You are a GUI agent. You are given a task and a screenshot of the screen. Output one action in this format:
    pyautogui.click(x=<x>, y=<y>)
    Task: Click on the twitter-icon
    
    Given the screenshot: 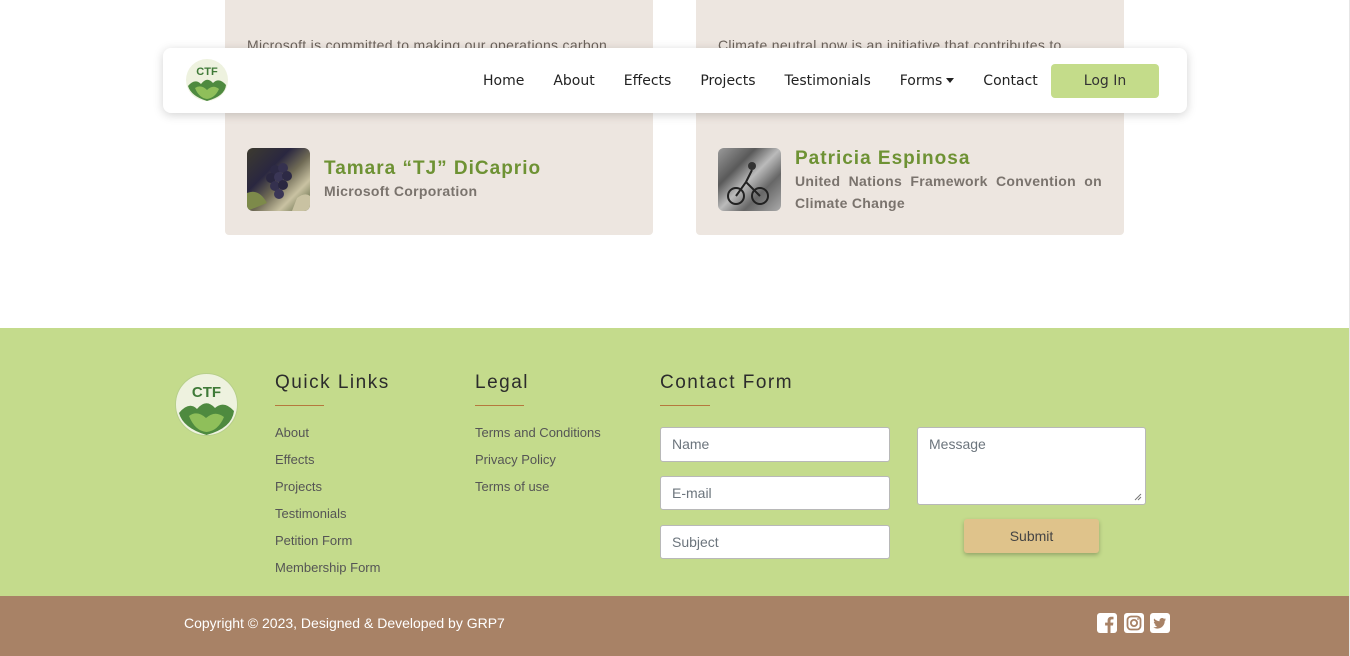 What is the action you would take?
    pyautogui.click(x=1160, y=623)
    